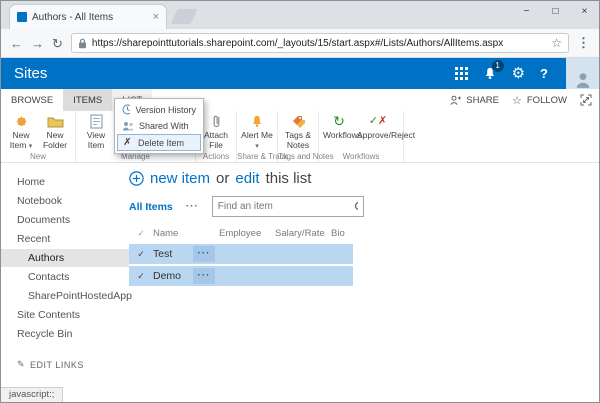 This screenshot has width=600, height=403. I want to click on view-item-button: View Item, so click(96, 132).